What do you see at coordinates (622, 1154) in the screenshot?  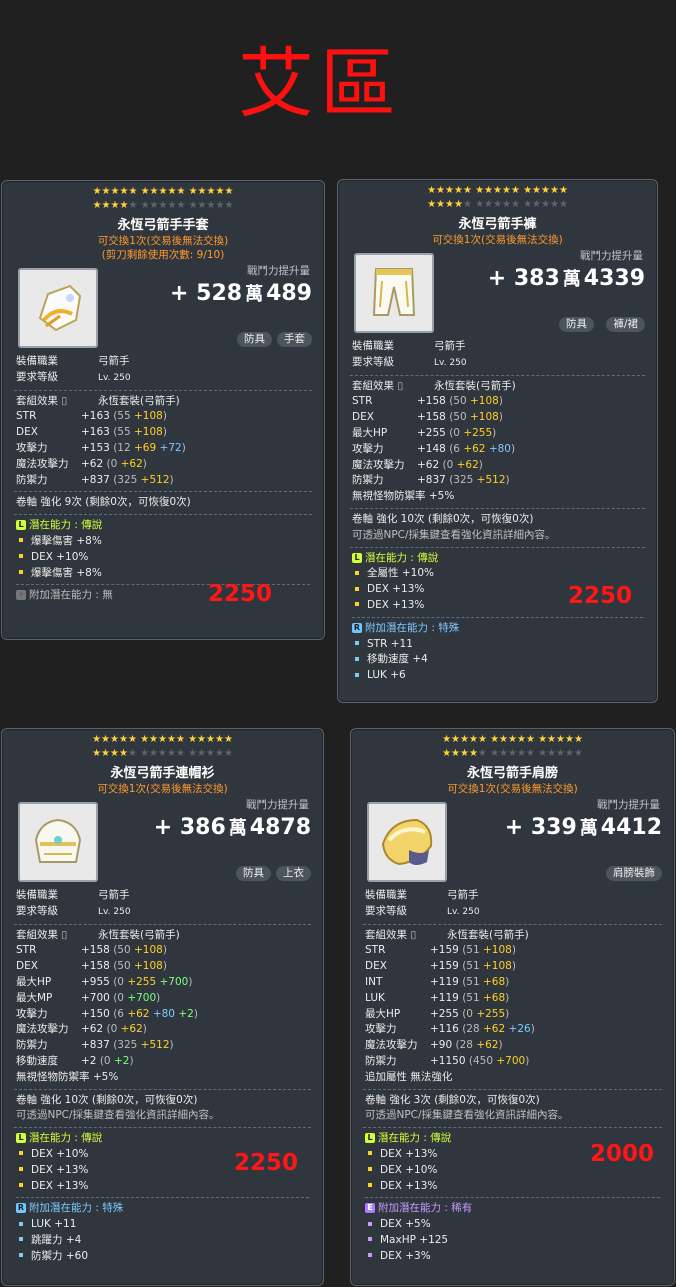 I see `price-label: 2000` at bounding box center [622, 1154].